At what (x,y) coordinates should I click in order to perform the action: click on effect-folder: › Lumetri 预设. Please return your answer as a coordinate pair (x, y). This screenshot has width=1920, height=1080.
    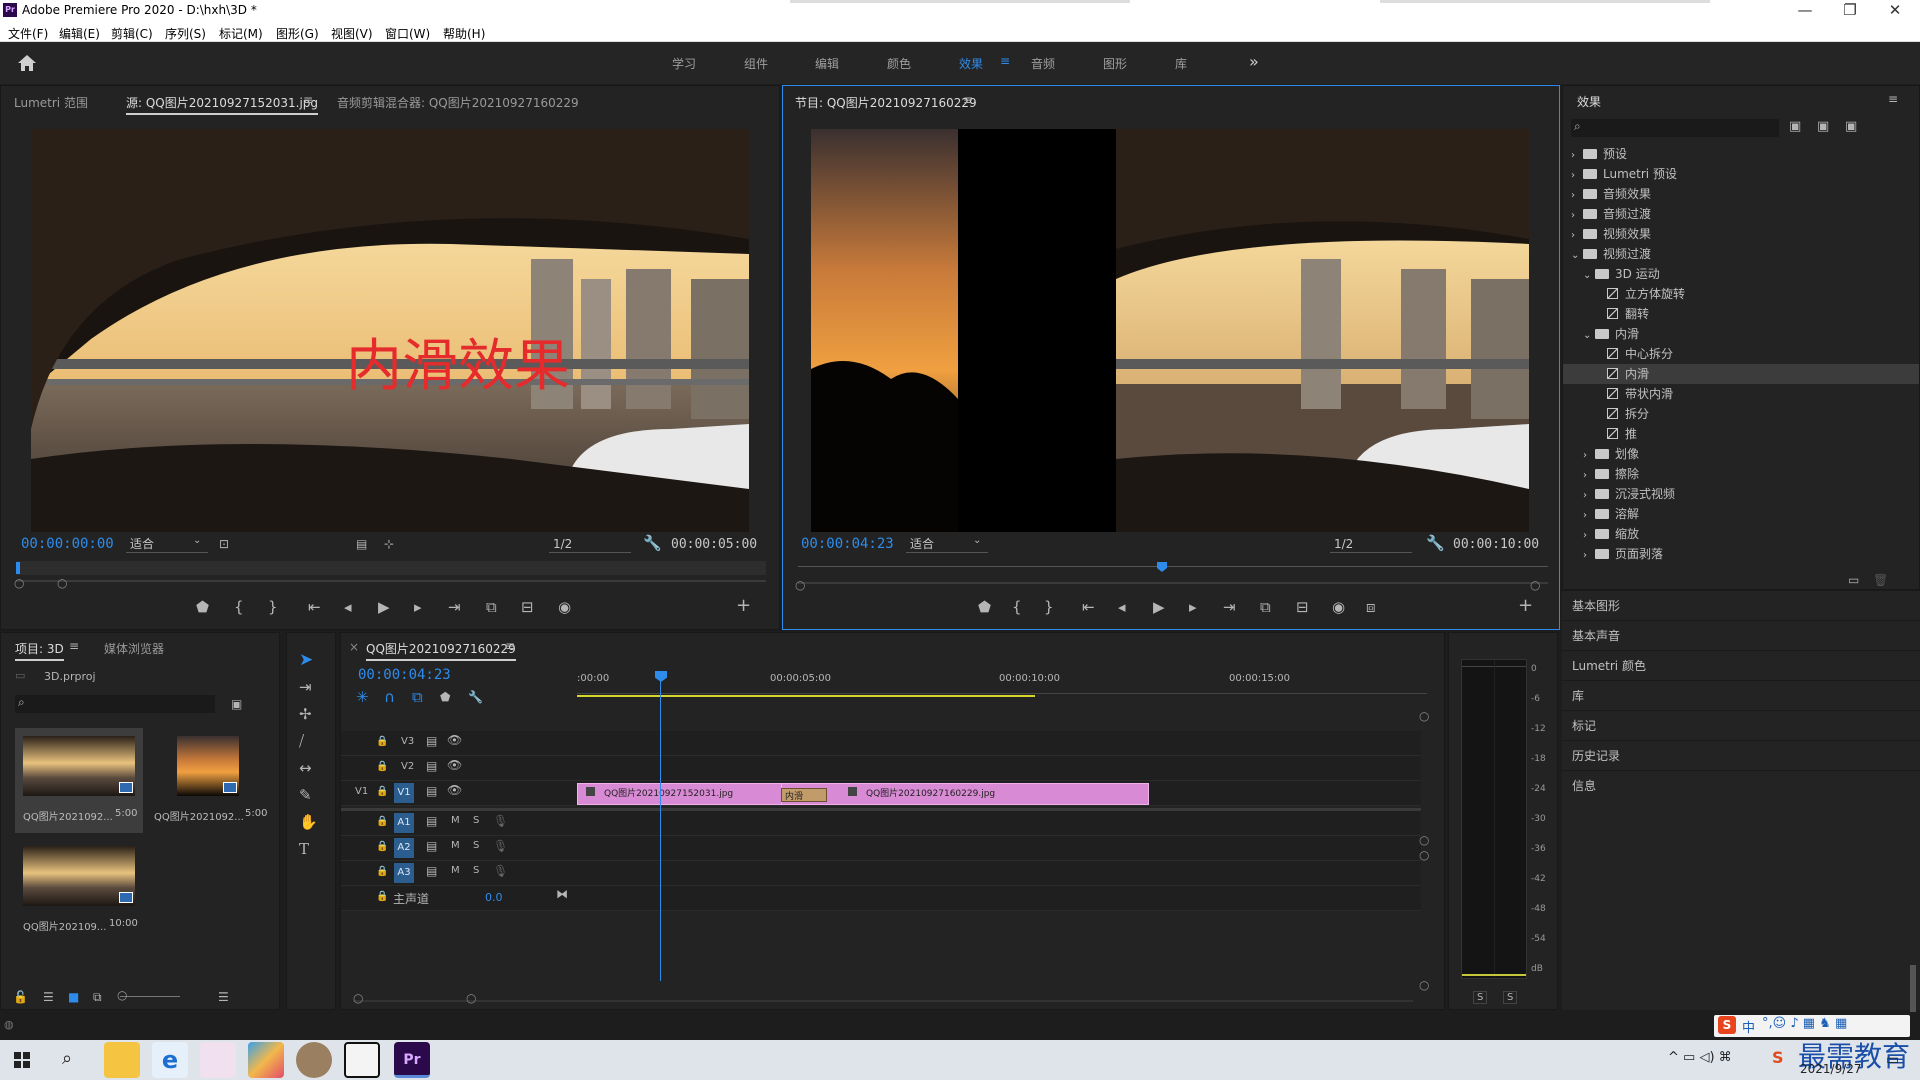
    Looking at the image, I should click on (1741, 174).